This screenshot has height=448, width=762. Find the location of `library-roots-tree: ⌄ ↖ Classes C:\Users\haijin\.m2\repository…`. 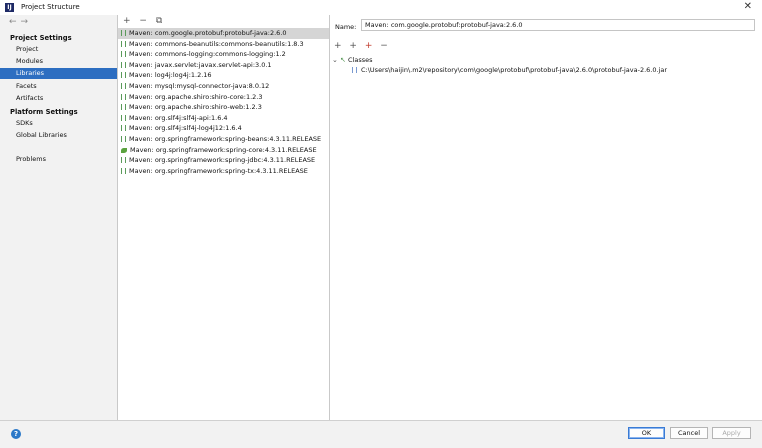

library-roots-tree: ⌄ ↖ Classes C:\Users\haijin\.m2\repository… is located at coordinates (499, 65).